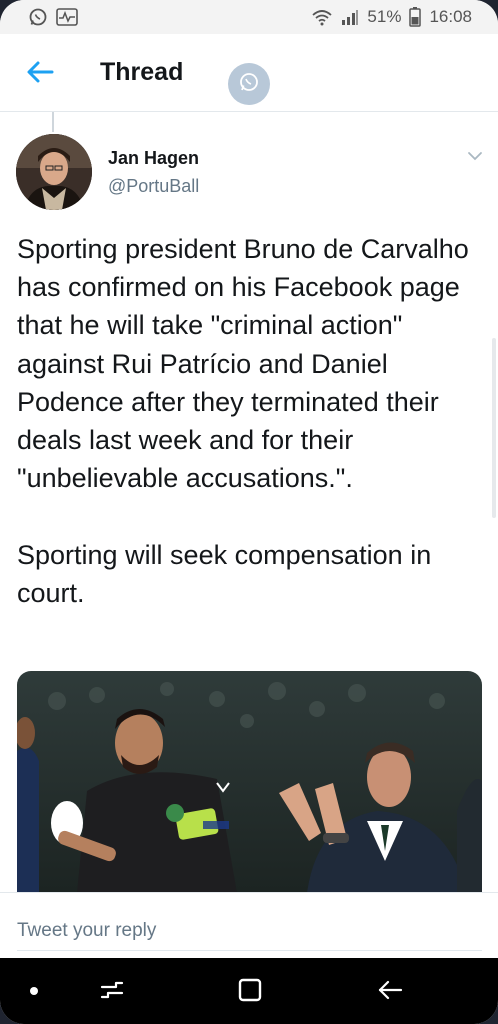  I want to click on back-nav-button, so click(390, 992).